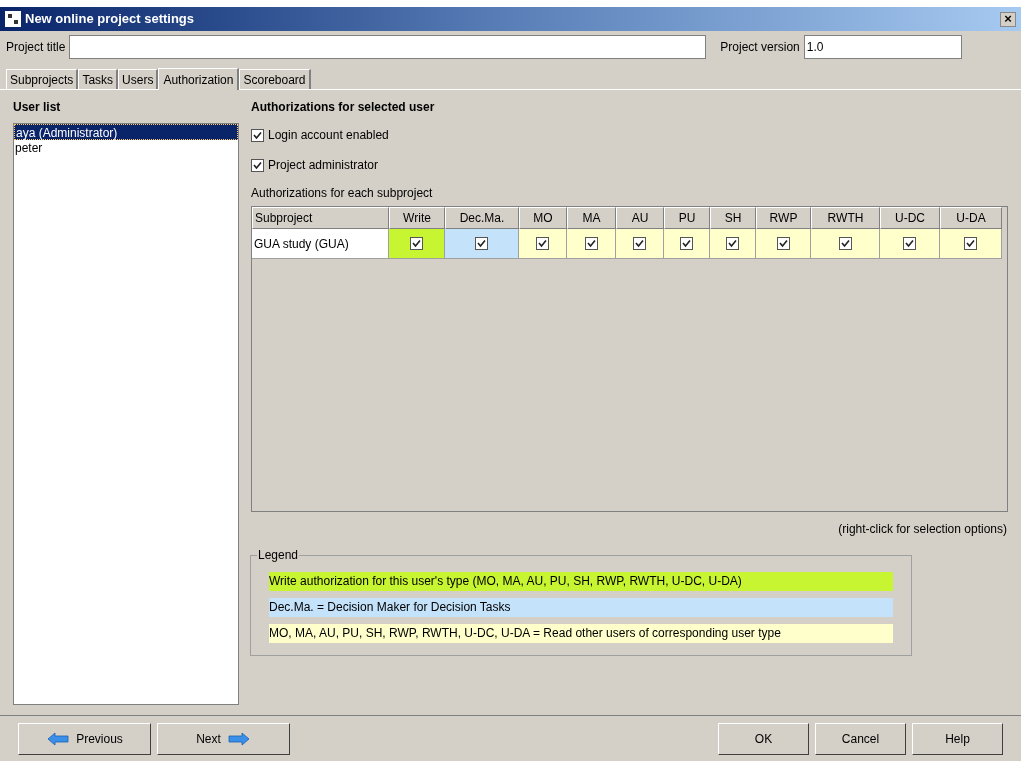  What do you see at coordinates (37, 107) in the screenshot?
I see `section-title: User list` at bounding box center [37, 107].